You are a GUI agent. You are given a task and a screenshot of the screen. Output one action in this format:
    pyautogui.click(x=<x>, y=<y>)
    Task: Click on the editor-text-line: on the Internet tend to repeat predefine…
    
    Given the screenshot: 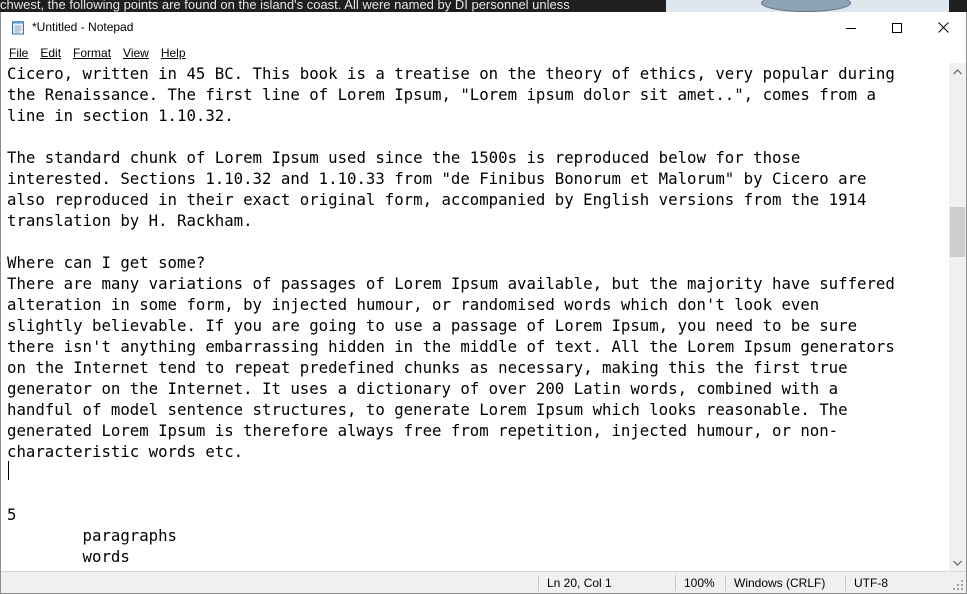 What is the action you would take?
    pyautogui.click(x=427, y=367)
    